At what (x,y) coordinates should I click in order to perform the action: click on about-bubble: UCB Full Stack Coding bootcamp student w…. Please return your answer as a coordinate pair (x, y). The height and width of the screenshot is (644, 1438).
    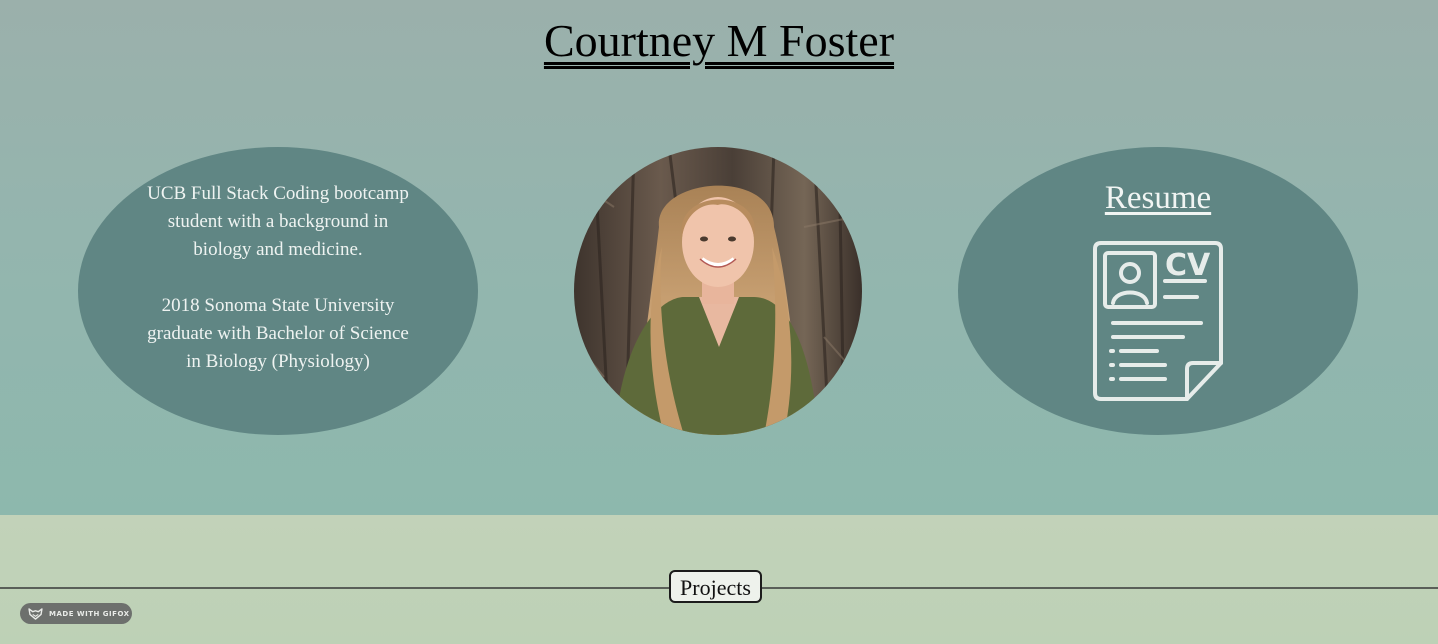
    Looking at the image, I should click on (278, 291).